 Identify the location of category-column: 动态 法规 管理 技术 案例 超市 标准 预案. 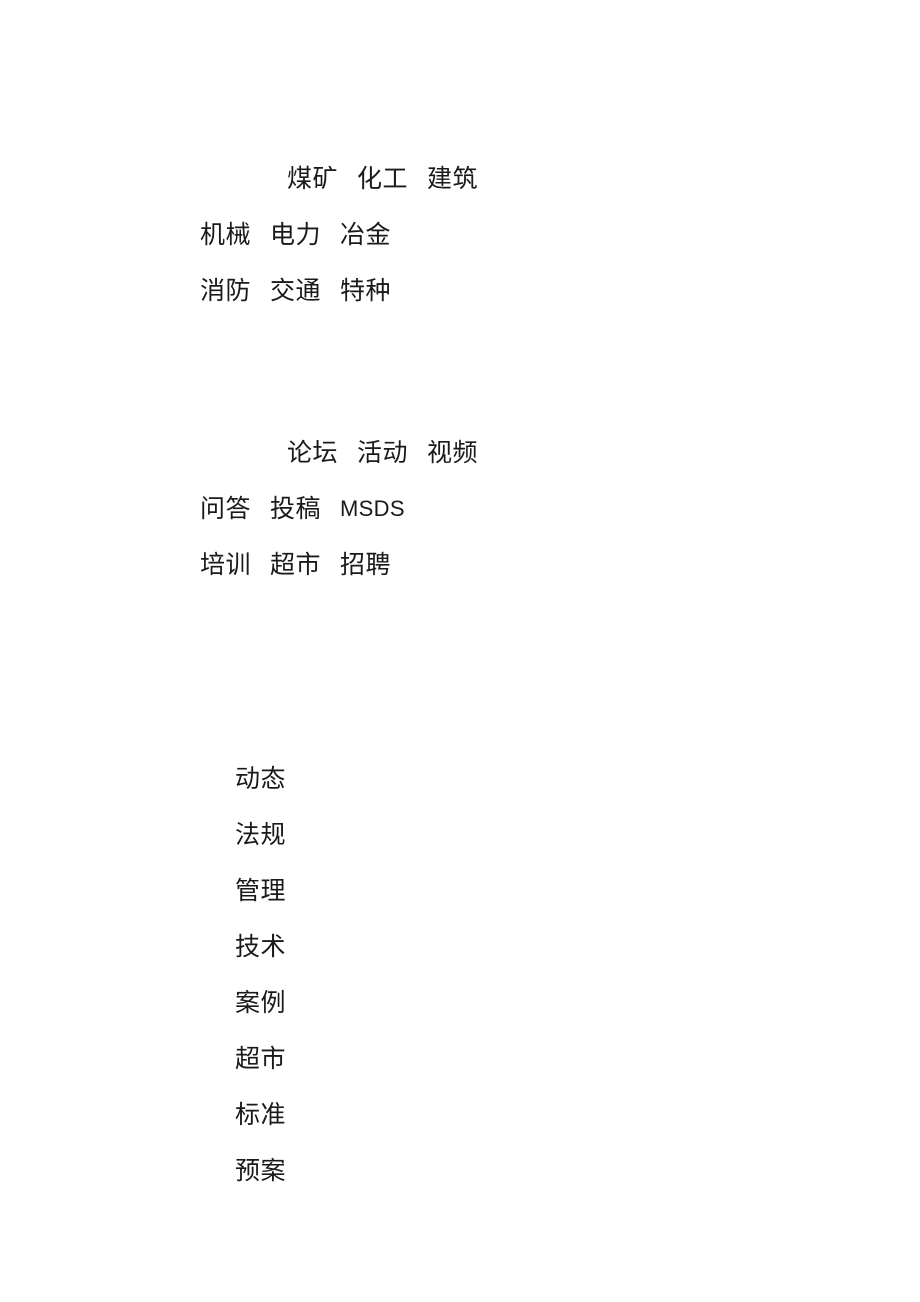
(355, 976).